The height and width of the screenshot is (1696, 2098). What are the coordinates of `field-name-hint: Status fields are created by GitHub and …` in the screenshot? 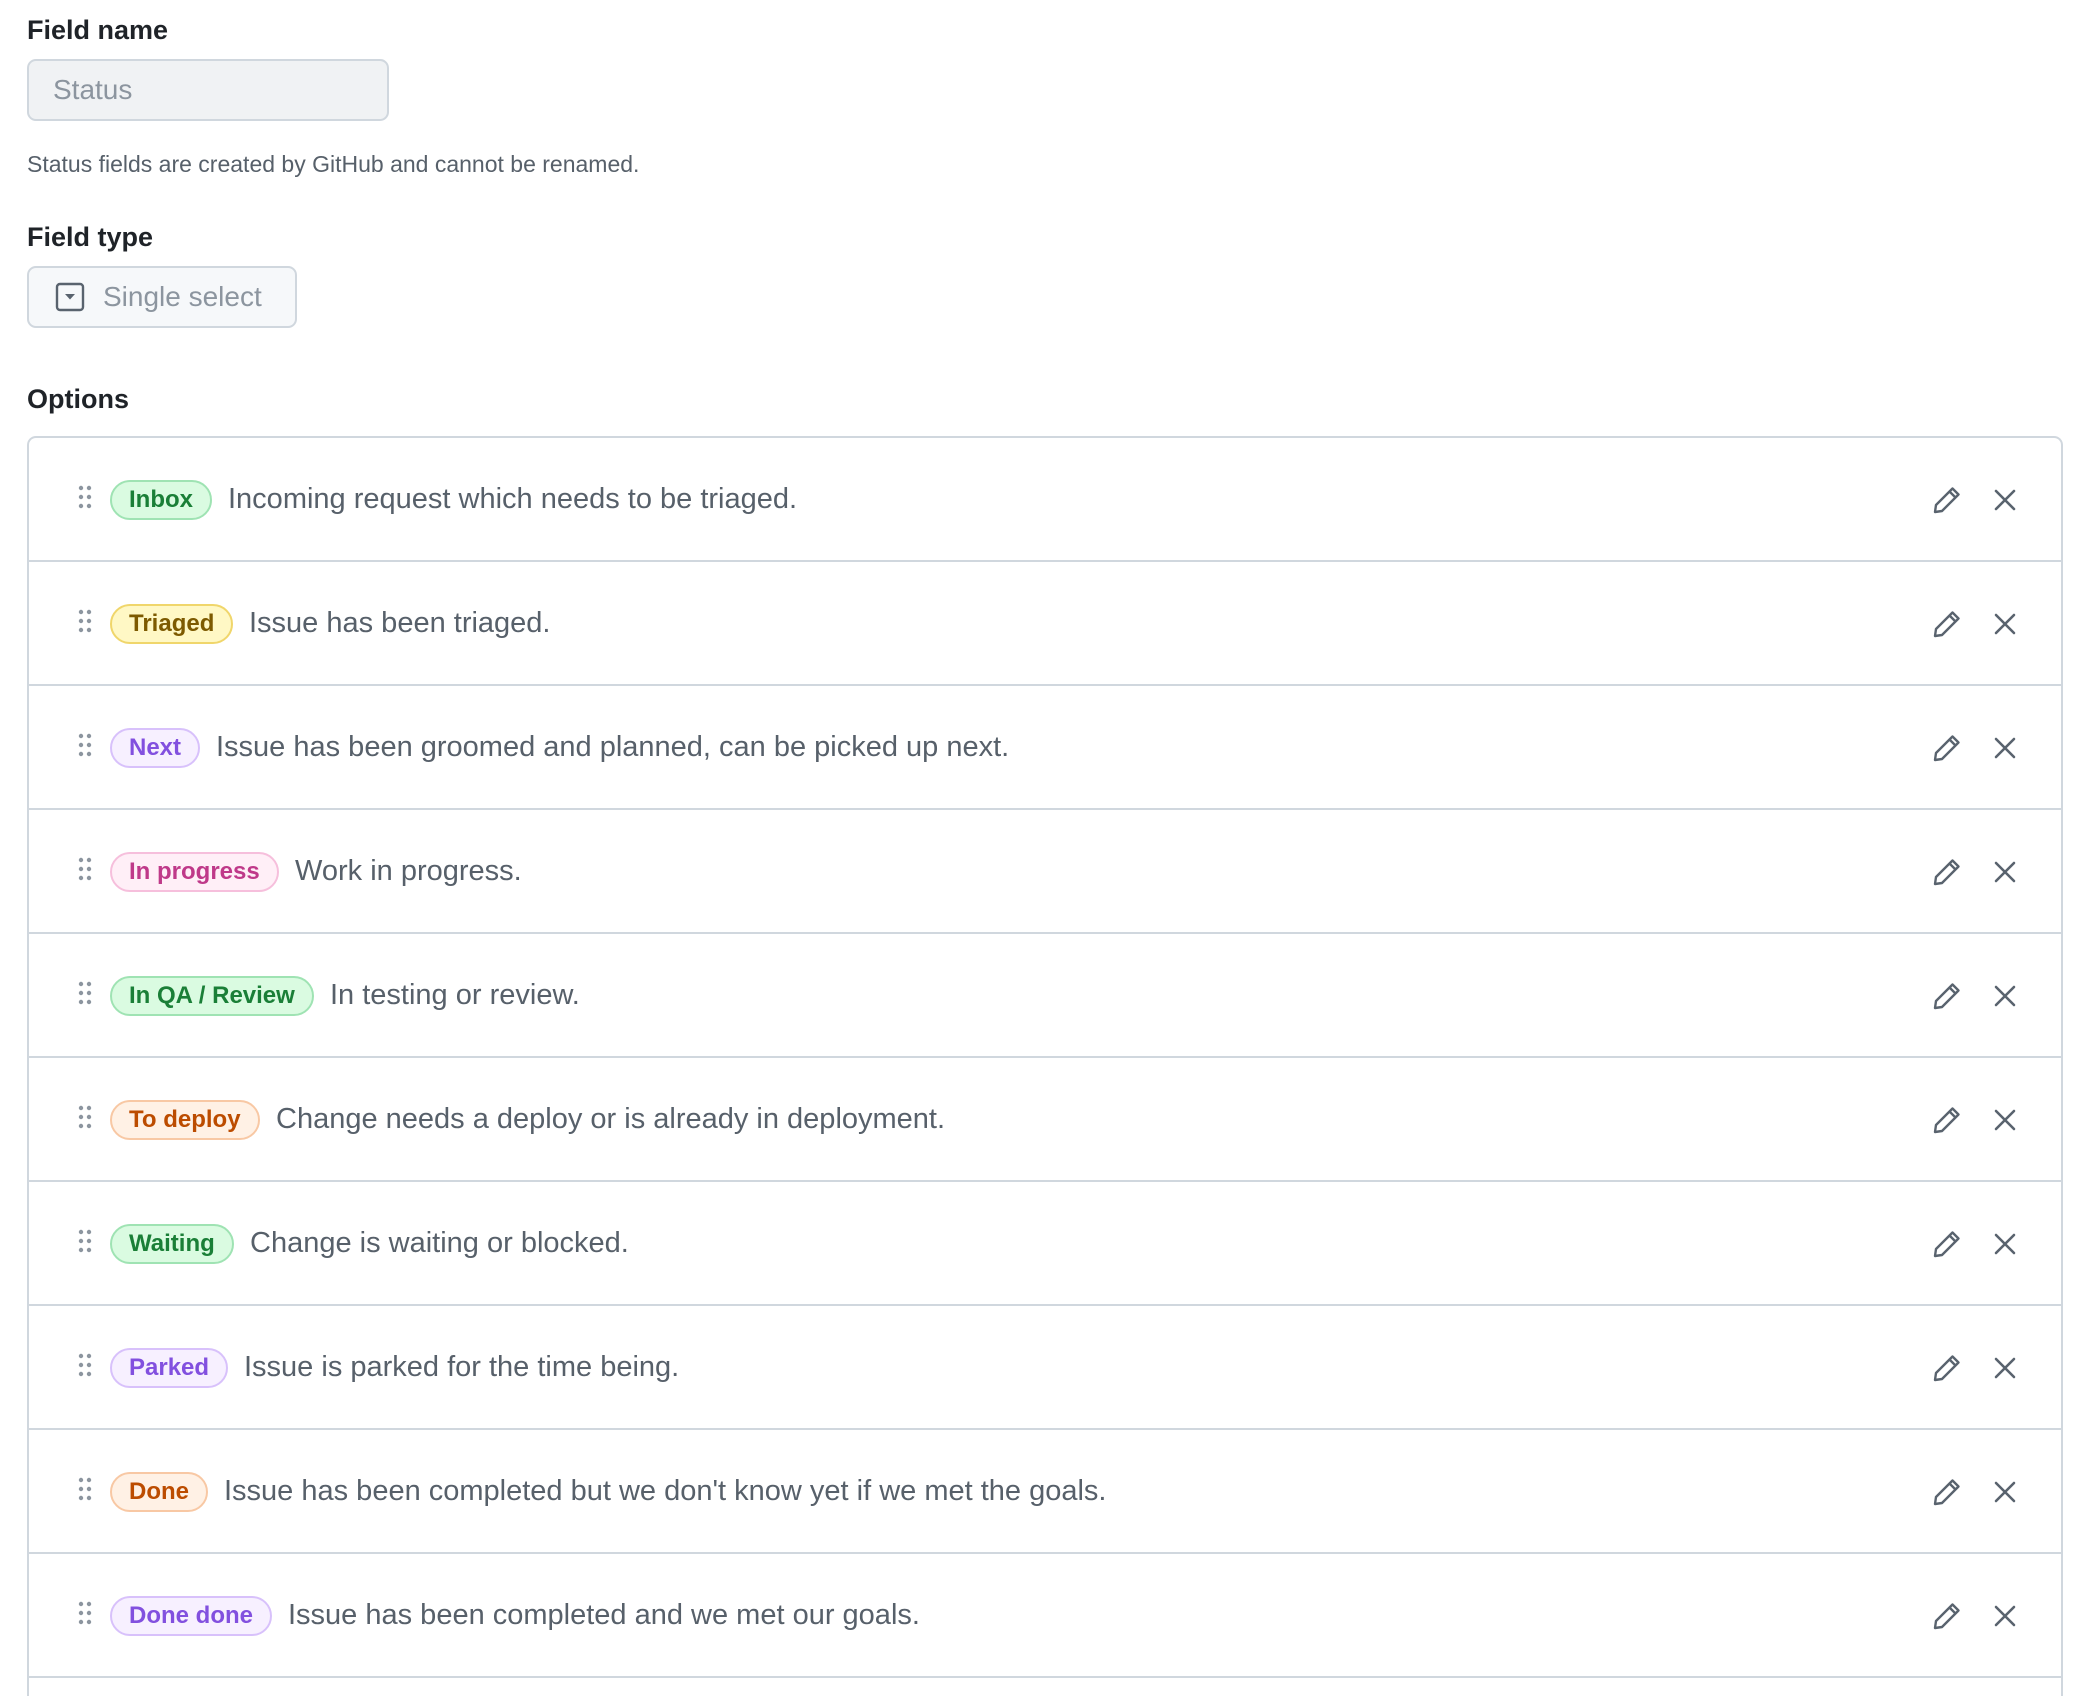 It's located at (333, 164).